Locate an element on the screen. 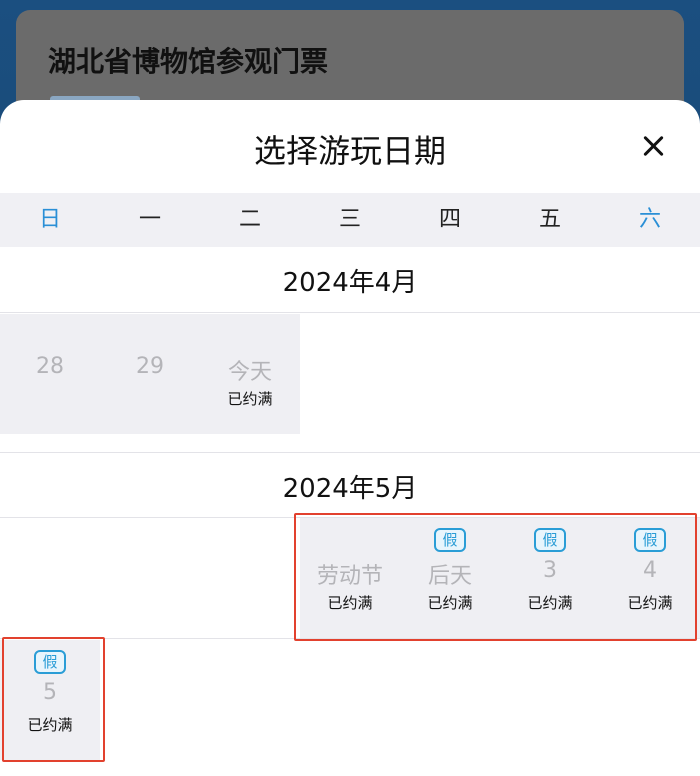 This screenshot has height=776, width=700. weekday-sat: 六 is located at coordinates (649, 219).